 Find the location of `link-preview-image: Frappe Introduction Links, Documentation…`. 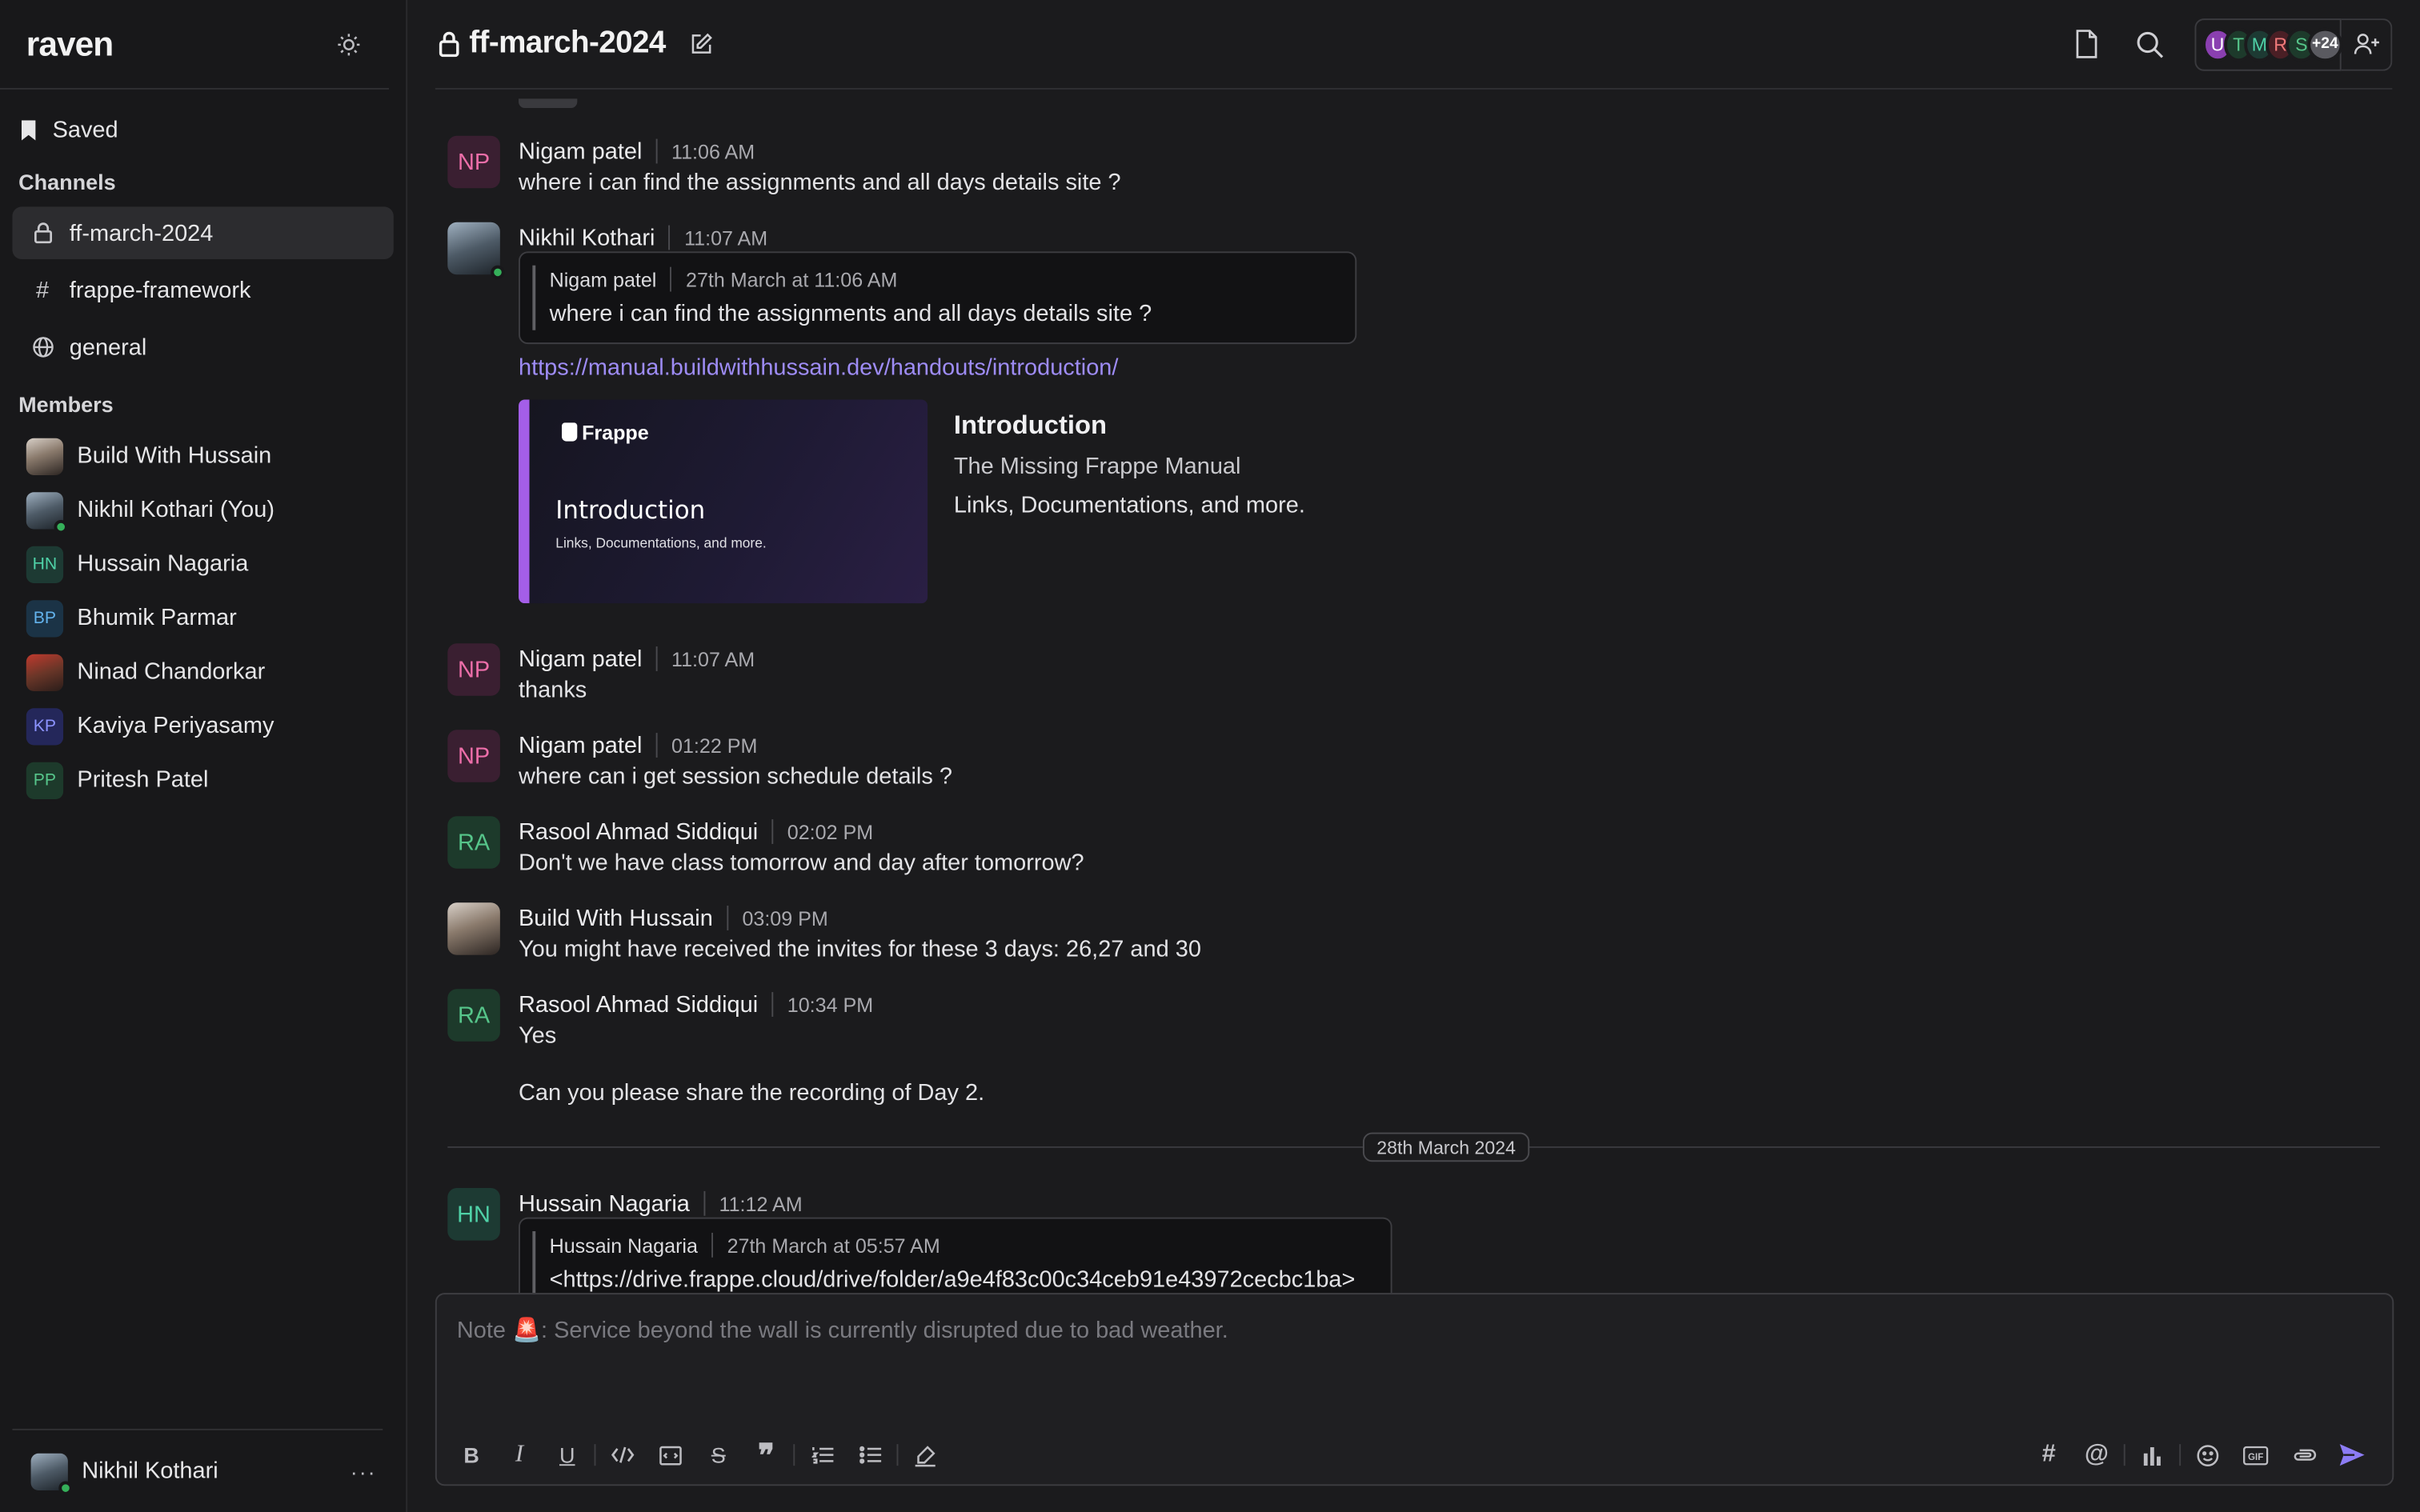

link-preview-image: Frappe Introduction Links, Documentation… is located at coordinates (723, 501).